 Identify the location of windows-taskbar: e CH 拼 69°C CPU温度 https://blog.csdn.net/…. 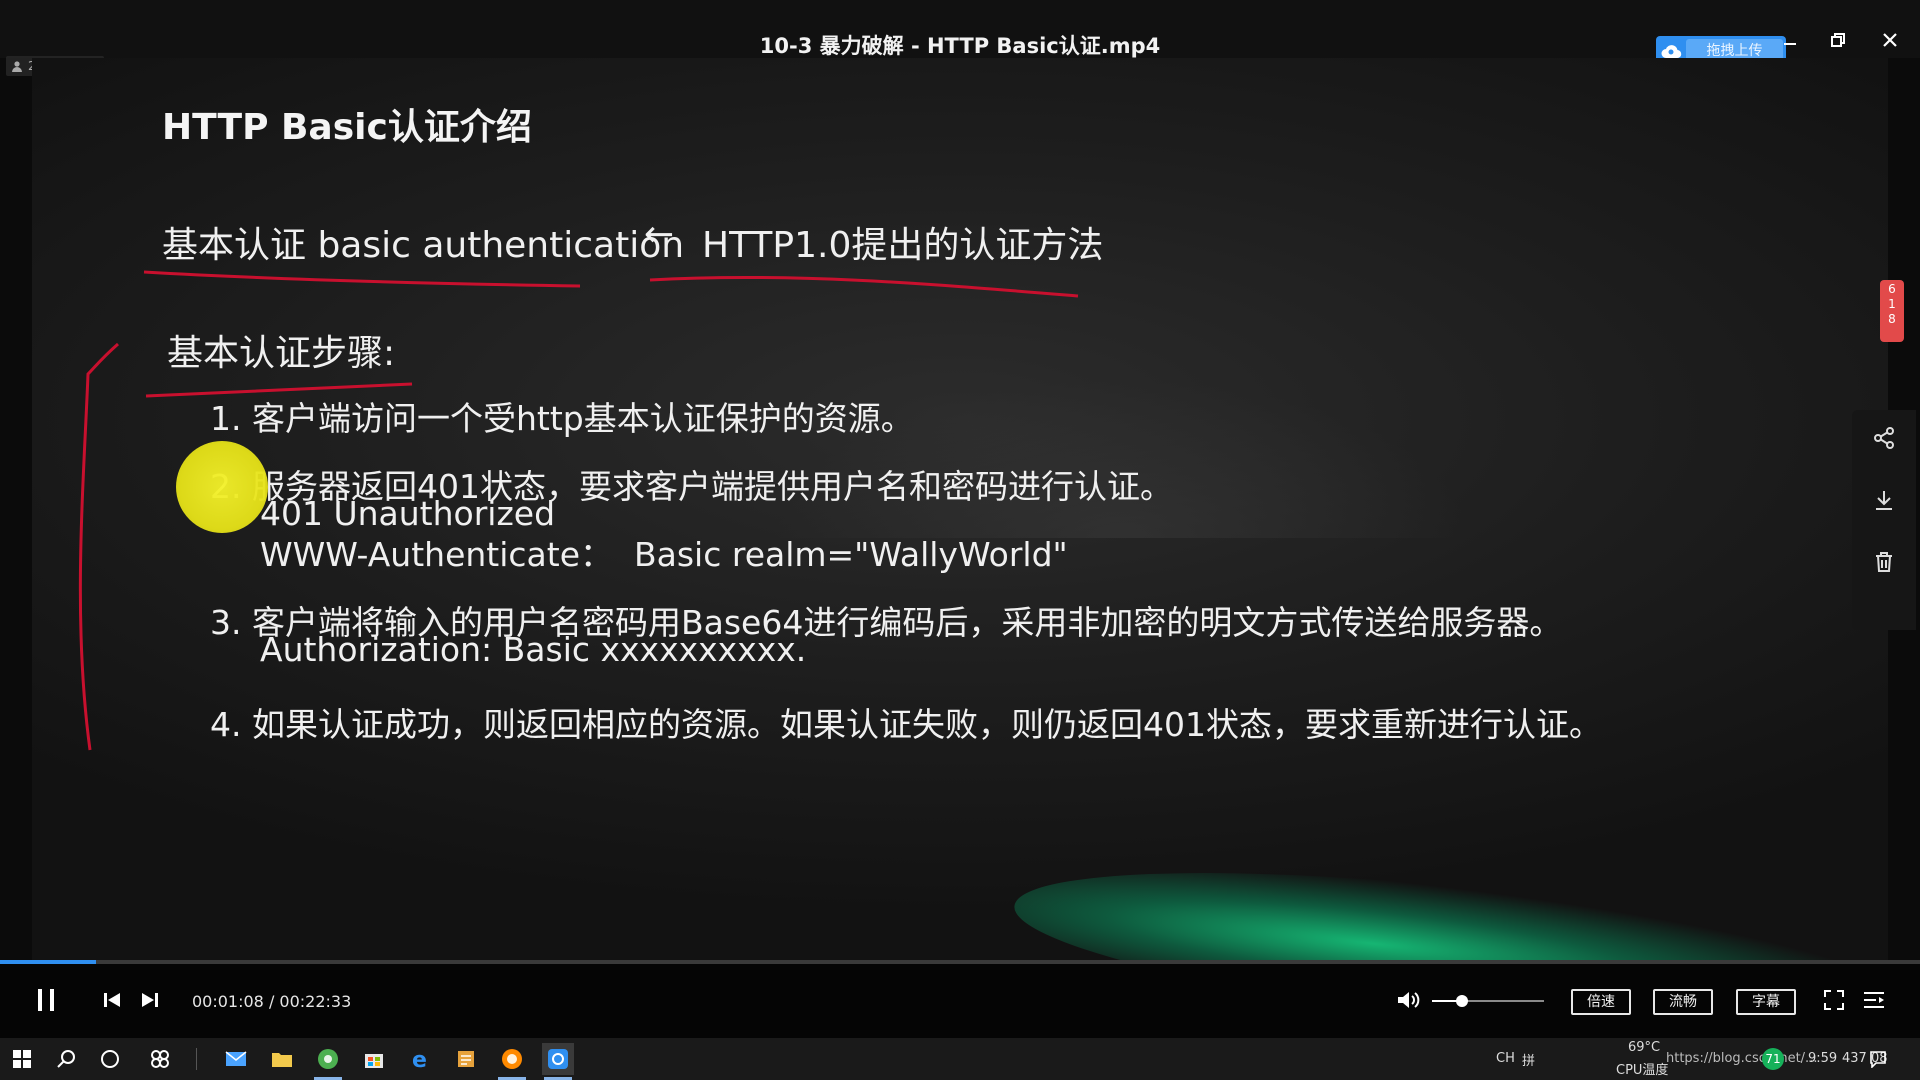
(960, 1059).